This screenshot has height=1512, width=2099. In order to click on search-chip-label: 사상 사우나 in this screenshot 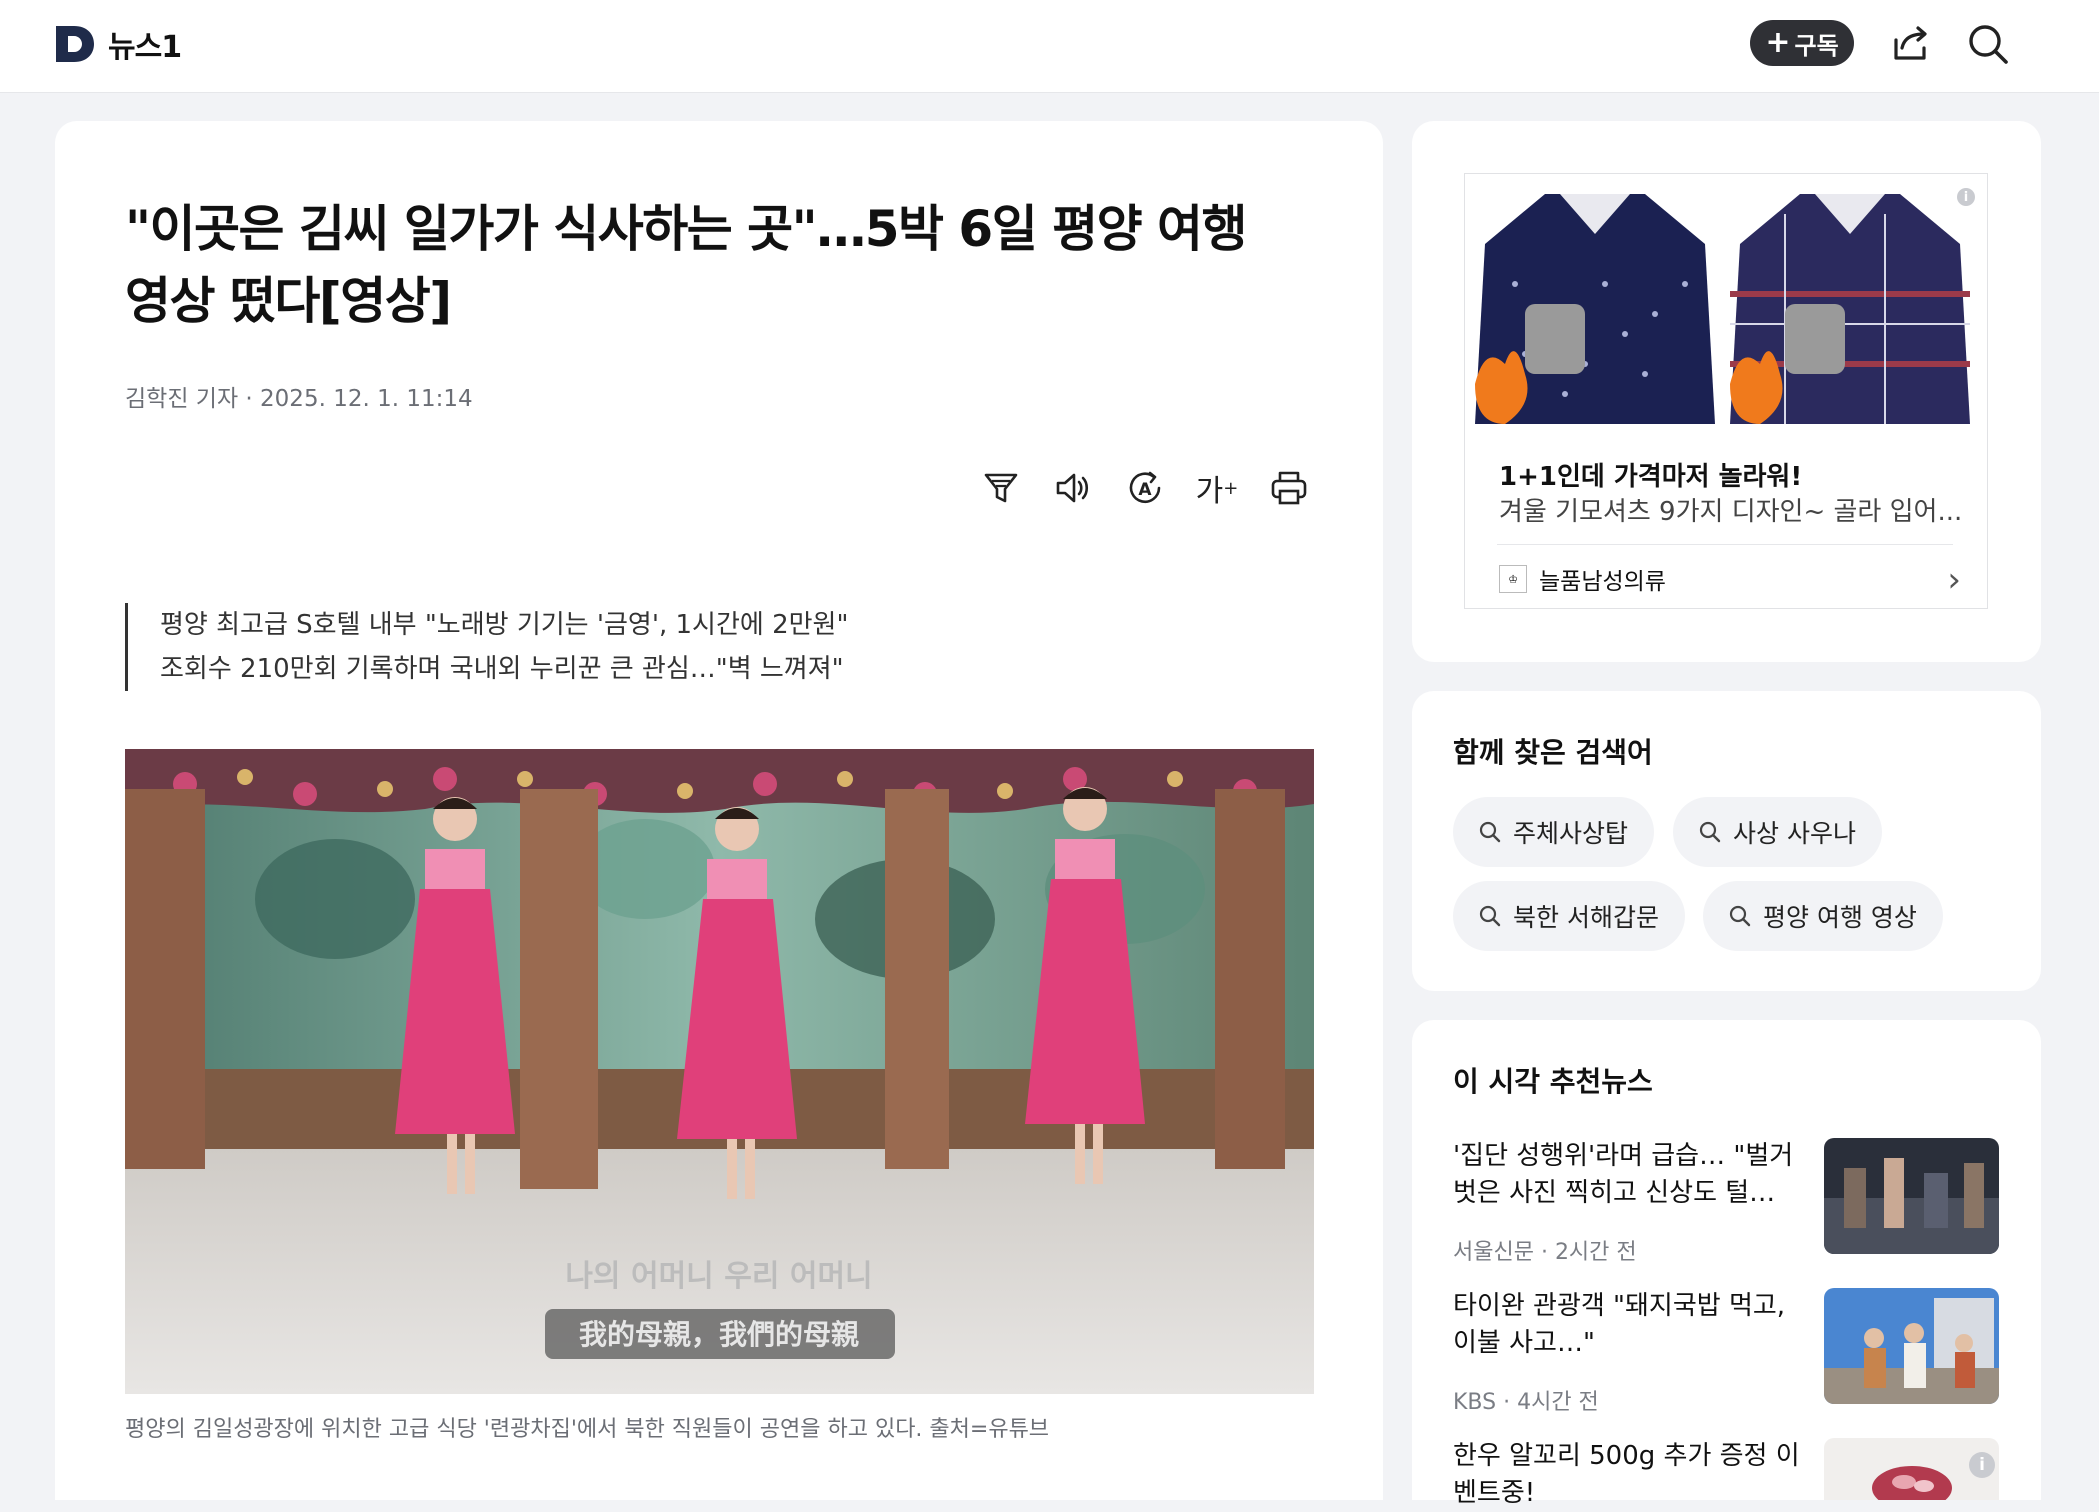, I will do `click(1794, 833)`.